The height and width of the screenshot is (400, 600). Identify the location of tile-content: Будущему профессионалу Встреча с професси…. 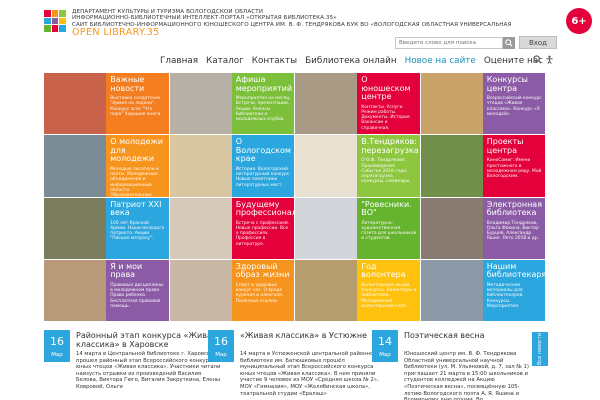
(262, 228).